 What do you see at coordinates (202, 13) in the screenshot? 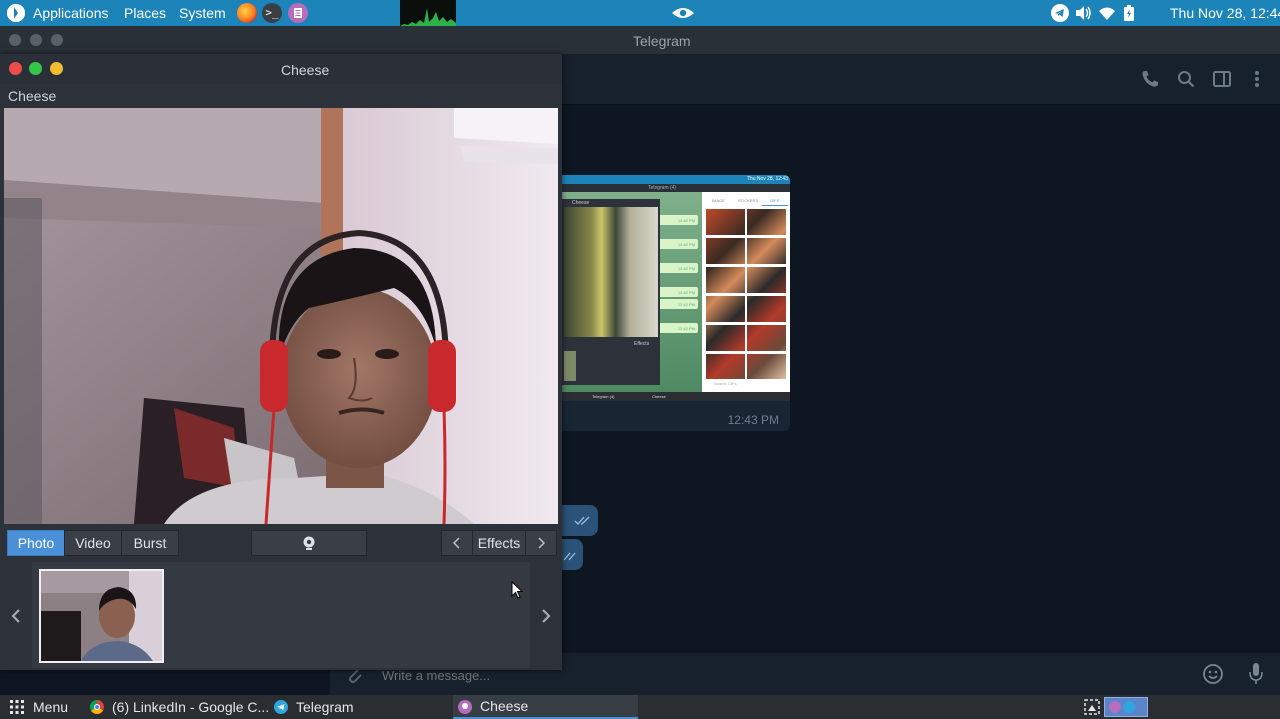
I see `system-menu: System` at bounding box center [202, 13].